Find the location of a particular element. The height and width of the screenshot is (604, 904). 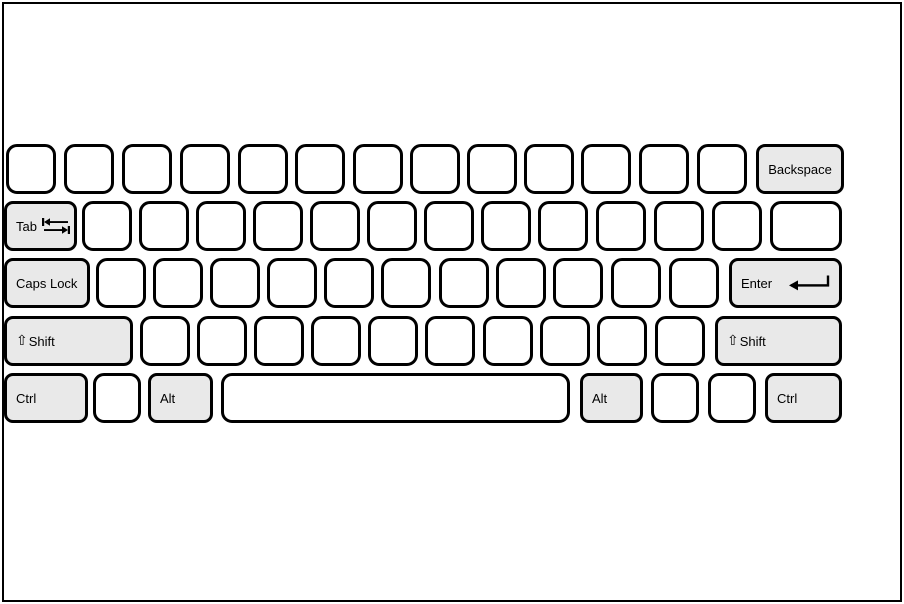

key-enter-text: Enter is located at coordinates (757, 283).